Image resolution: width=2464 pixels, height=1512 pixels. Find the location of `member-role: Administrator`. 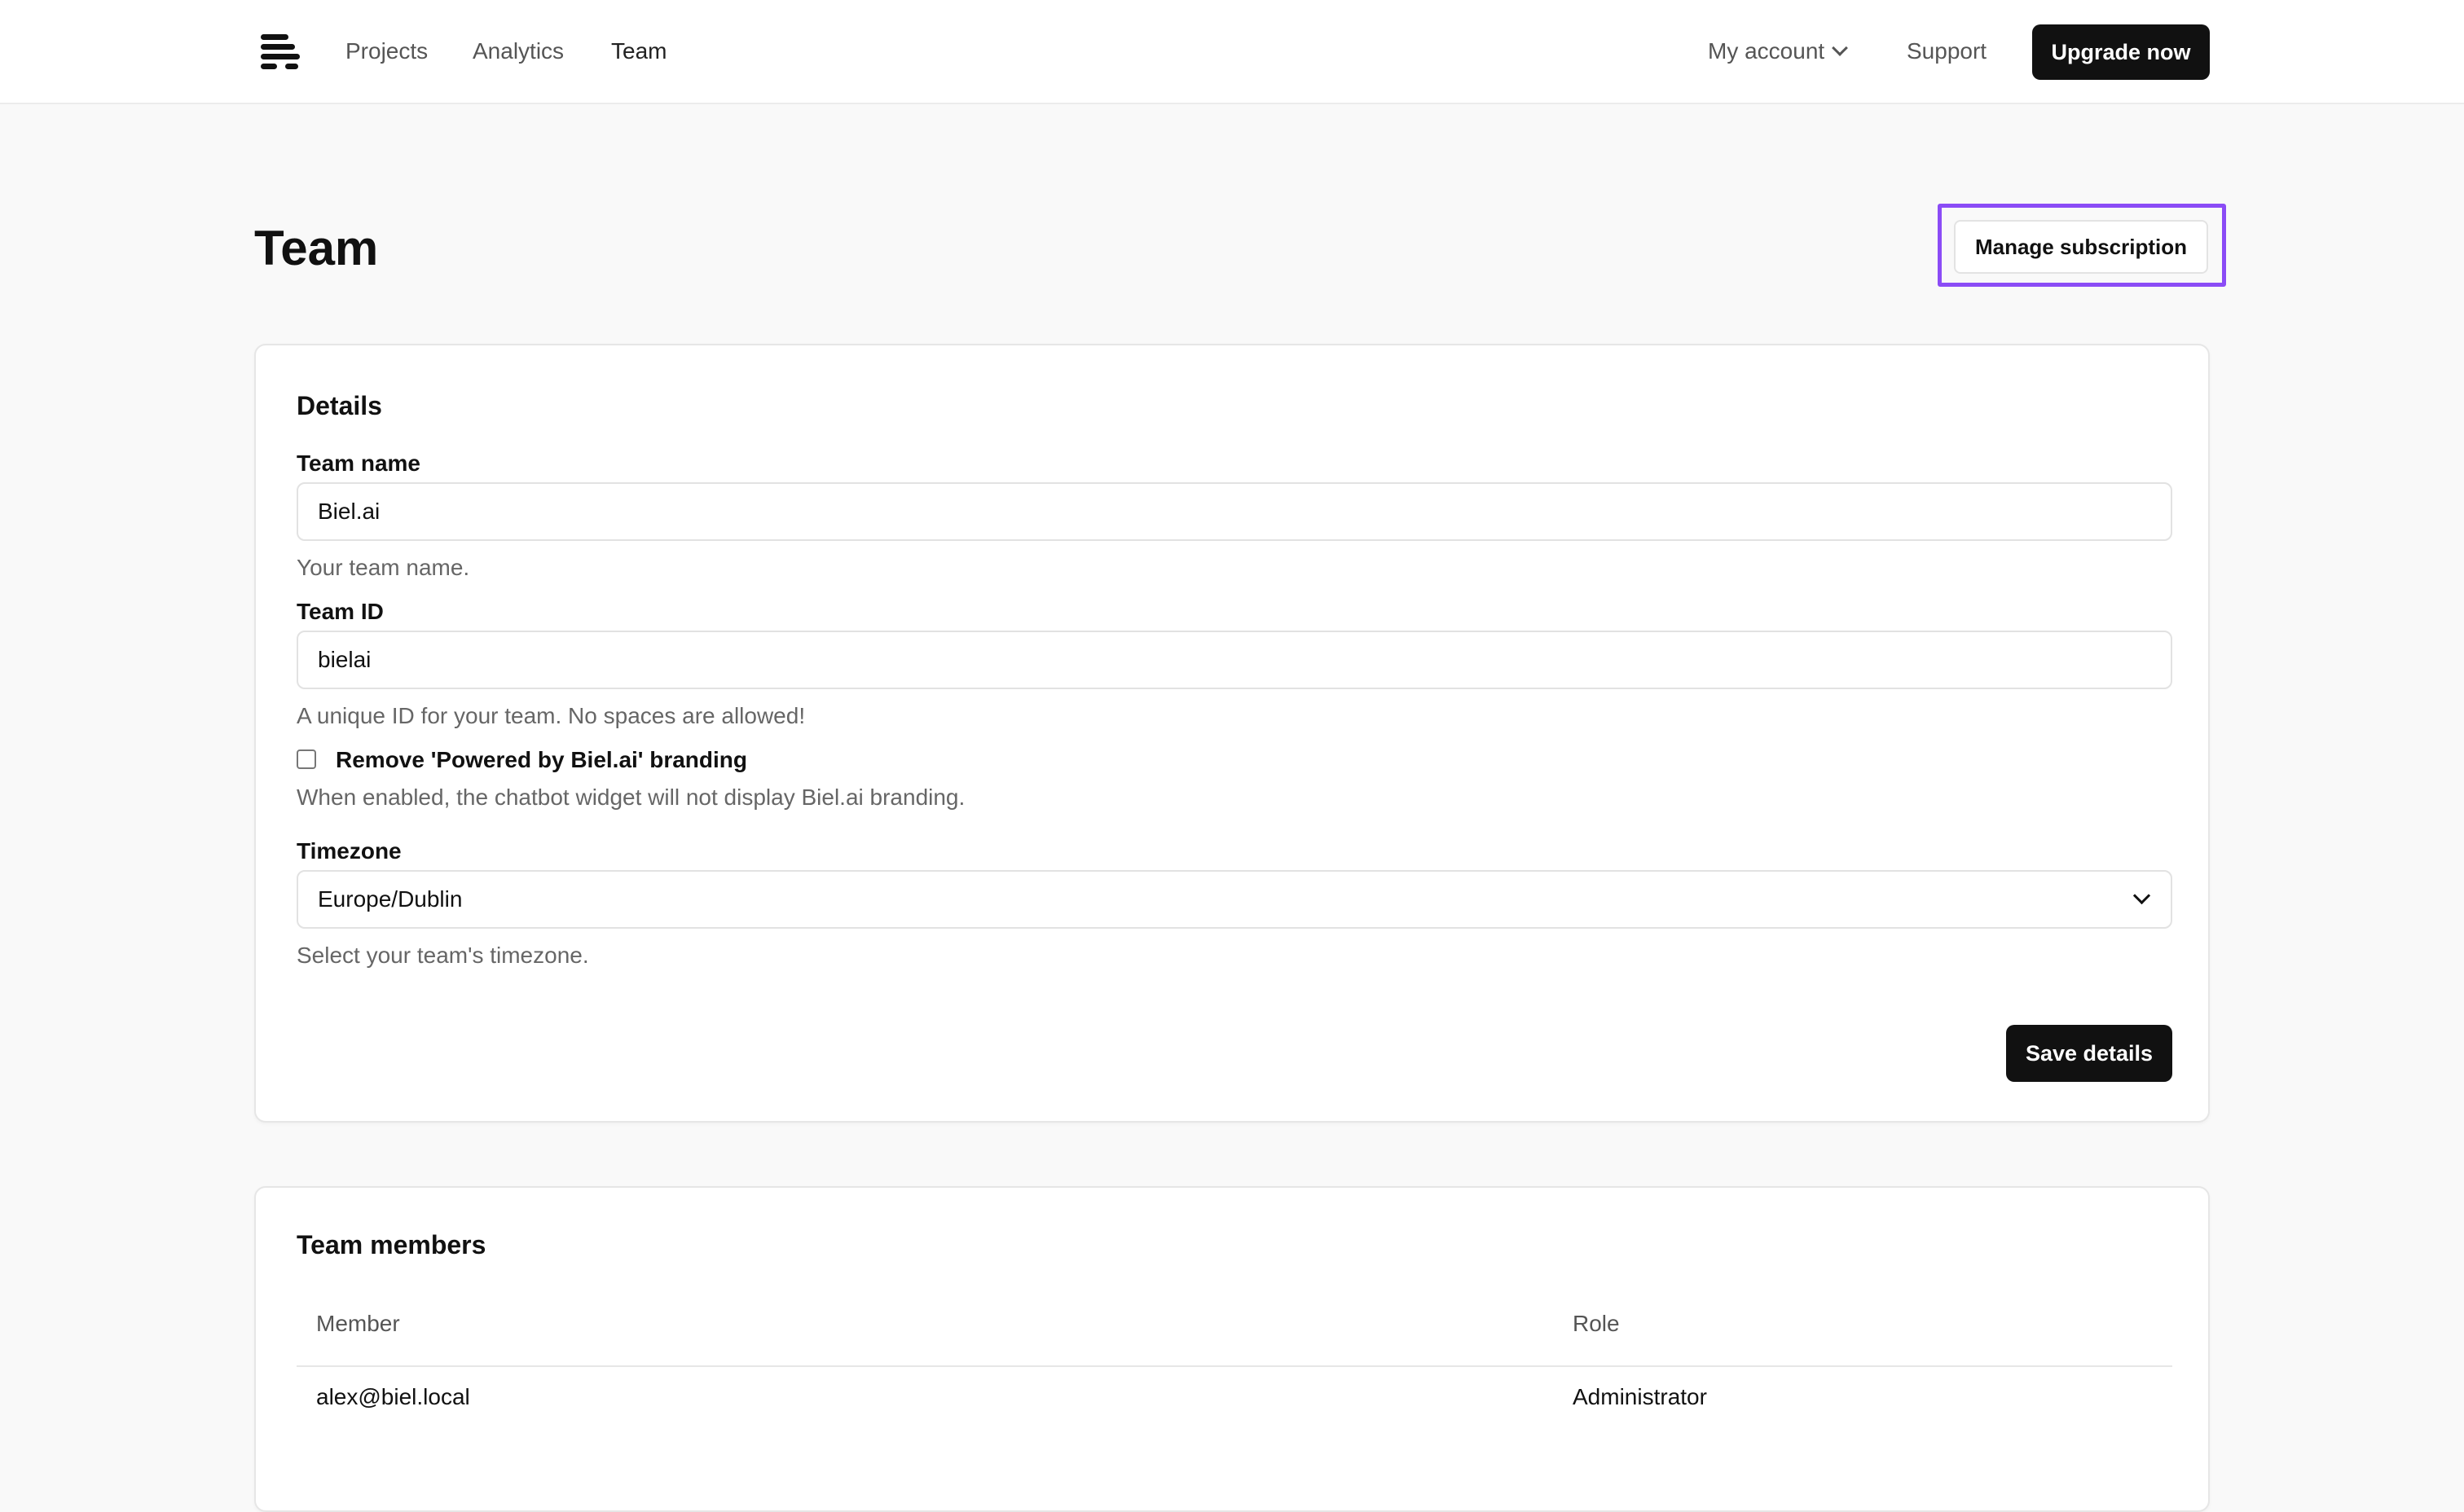

member-role: Administrator is located at coordinates (1640, 1397).